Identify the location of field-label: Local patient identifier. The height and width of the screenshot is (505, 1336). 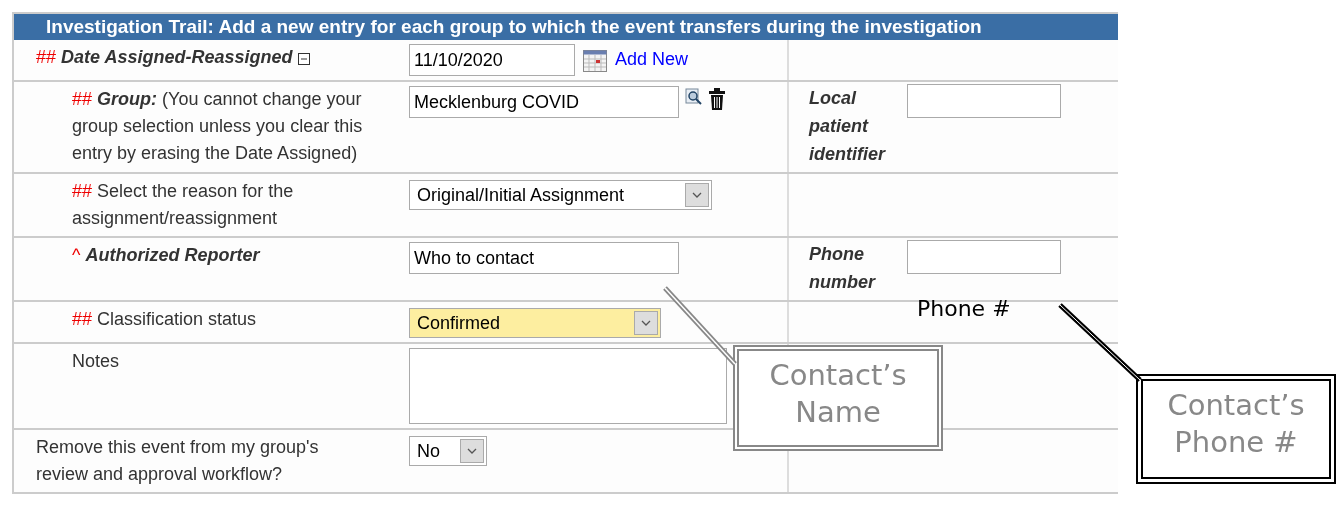
(848, 126).